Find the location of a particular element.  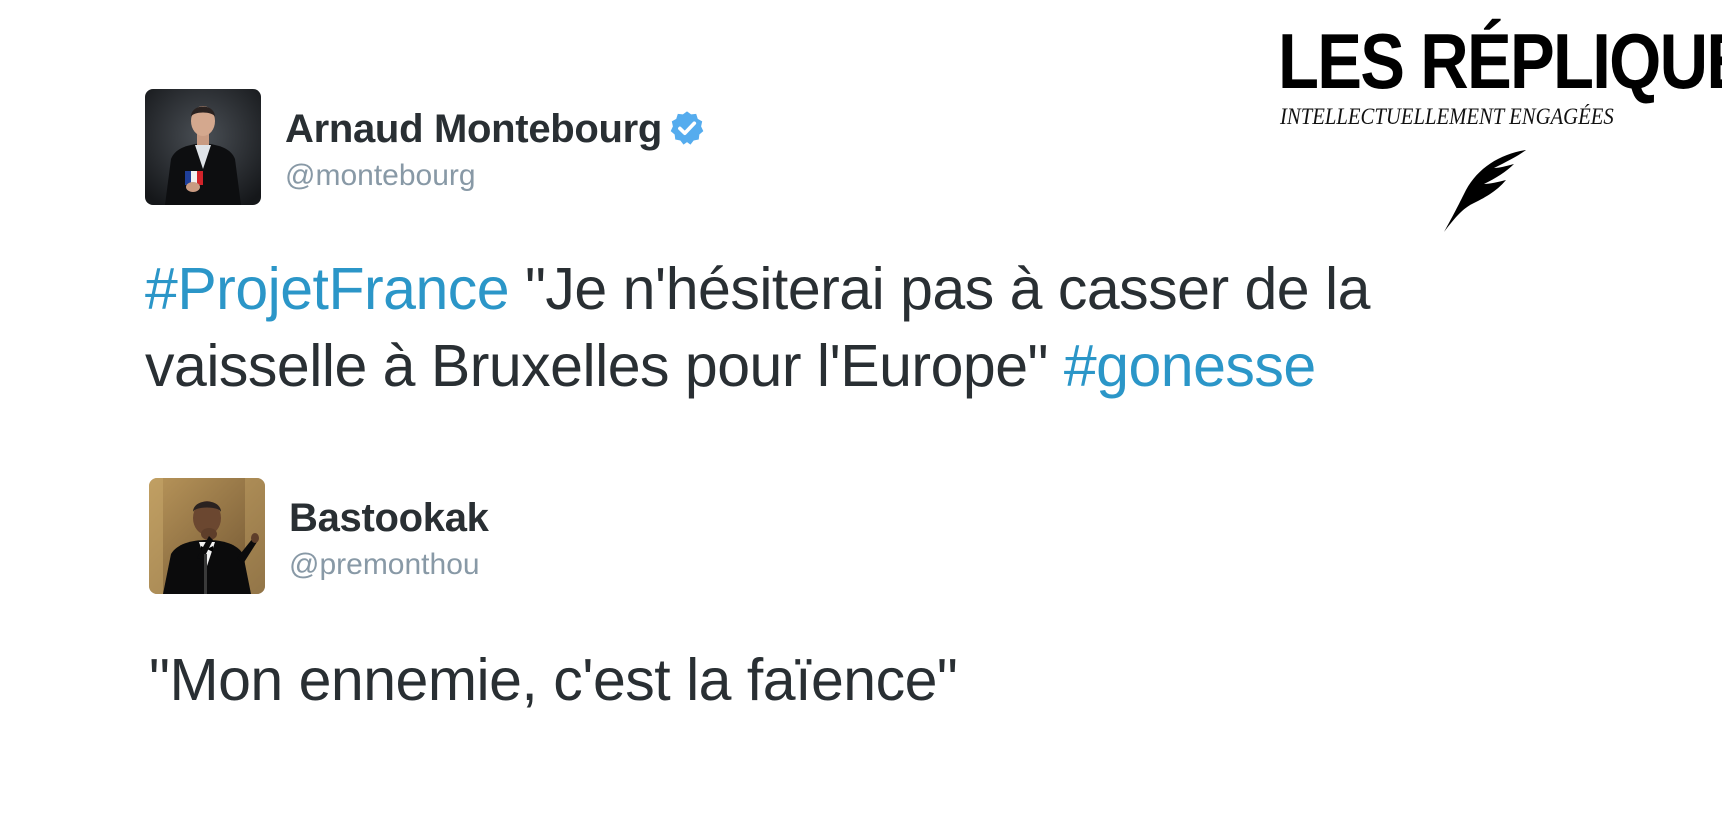

user-handle: @montebourg is located at coordinates (495, 176).